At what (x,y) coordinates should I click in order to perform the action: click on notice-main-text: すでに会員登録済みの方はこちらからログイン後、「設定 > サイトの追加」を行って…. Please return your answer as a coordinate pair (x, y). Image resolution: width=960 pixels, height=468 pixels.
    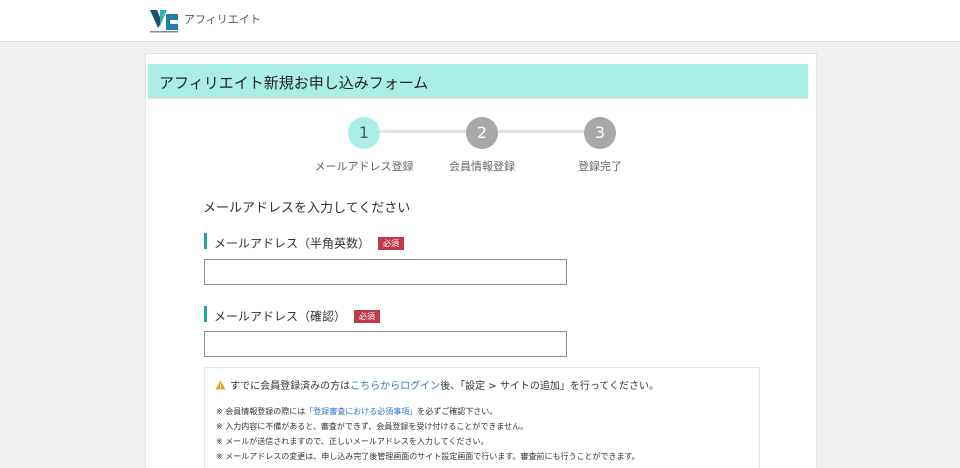
    Looking at the image, I should click on (437, 384).